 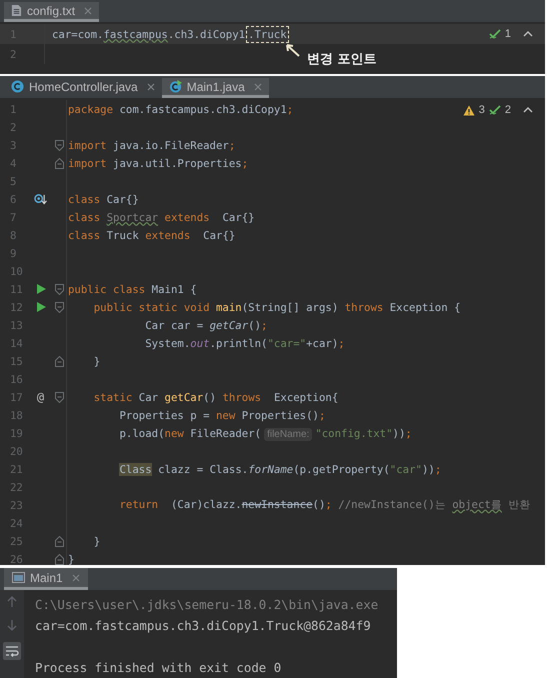 I want to click on line-number: 21, so click(x=16, y=469).